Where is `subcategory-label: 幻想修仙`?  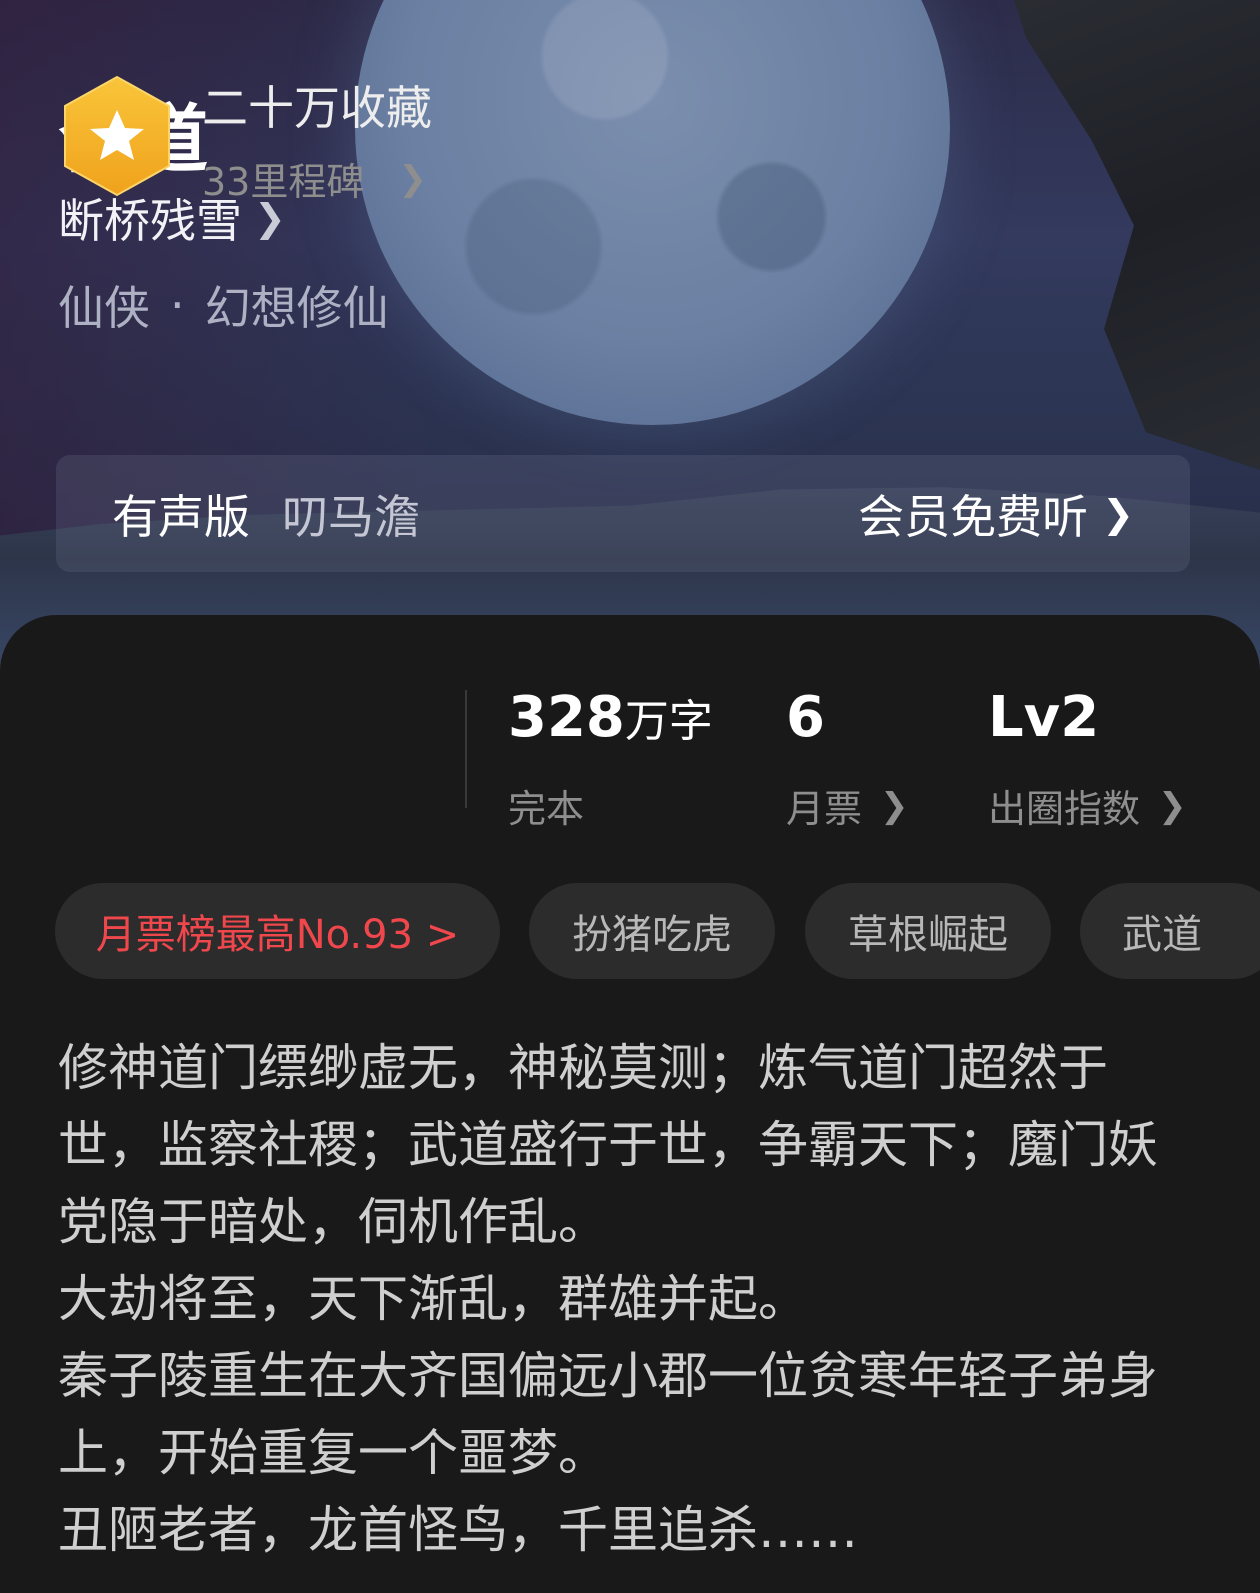 subcategory-label: 幻想修仙 is located at coordinates (296, 308).